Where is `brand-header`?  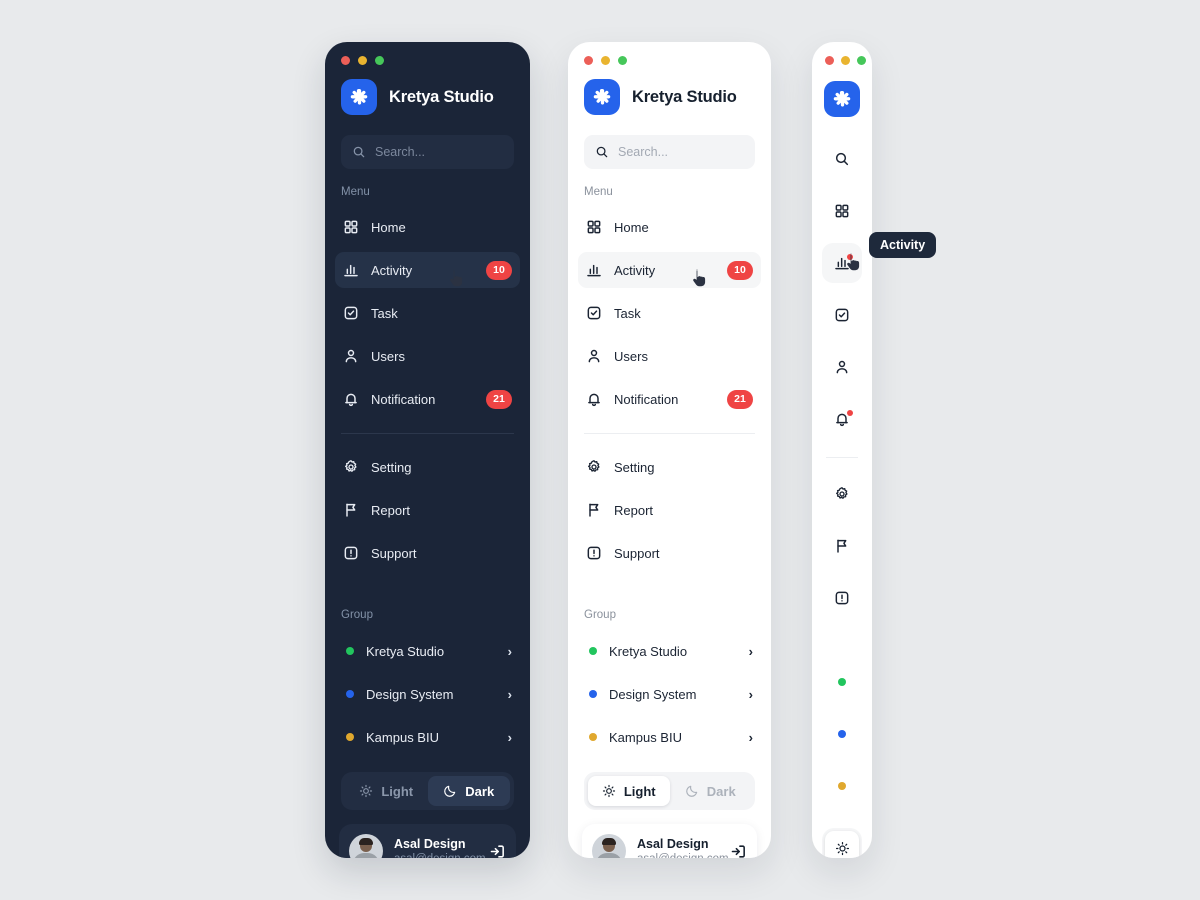 brand-header is located at coordinates (842, 91).